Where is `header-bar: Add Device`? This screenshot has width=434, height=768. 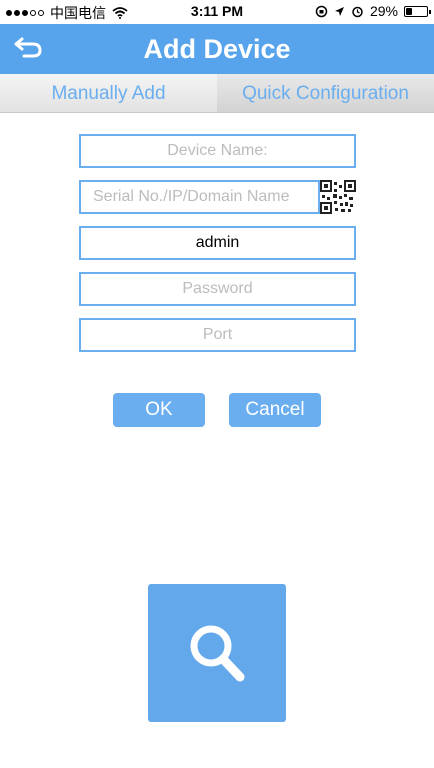
header-bar: Add Device is located at coordinates (217, 49).